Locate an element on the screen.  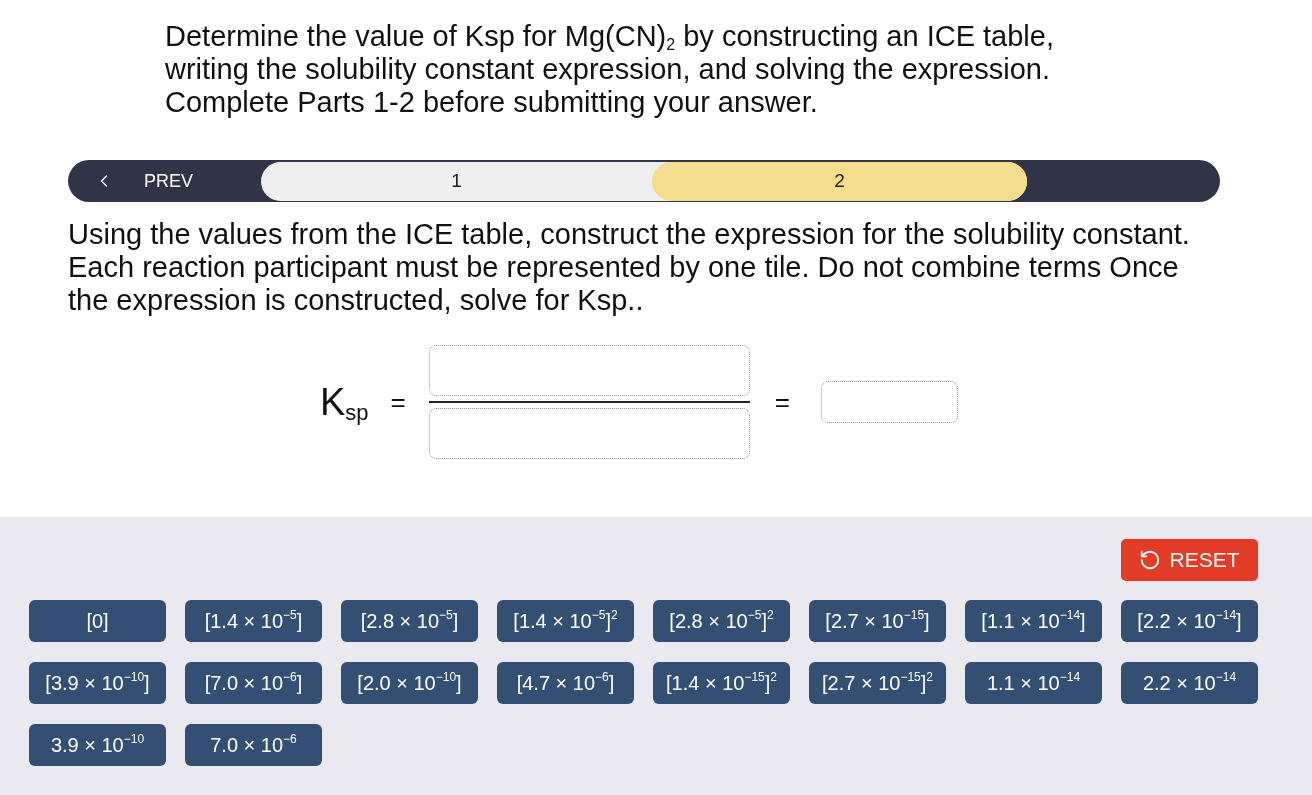
answer-tile: [0] is located at coordinates (97, 621).